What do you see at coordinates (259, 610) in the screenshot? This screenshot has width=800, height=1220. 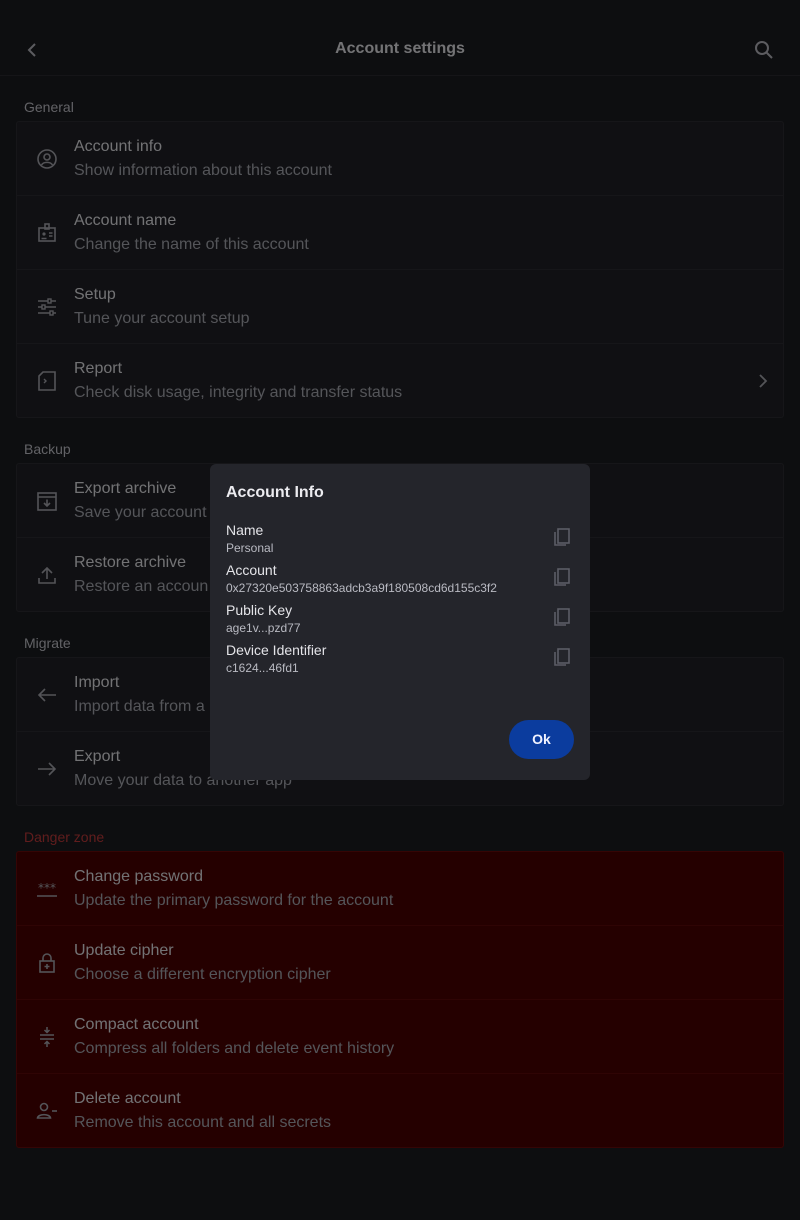 I see `field-label: Public Key` at bounding box center [259, 610].